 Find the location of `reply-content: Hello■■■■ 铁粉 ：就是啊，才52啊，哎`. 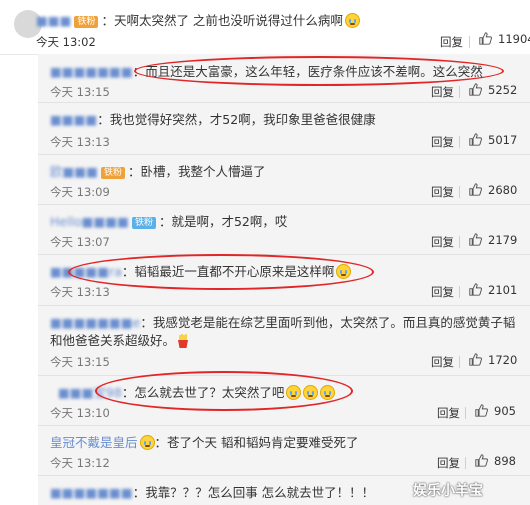

reply-content: Hello■■■■ 铁粉 ：就是啊，才52啊，哎 is located at coordinates (168, 222).